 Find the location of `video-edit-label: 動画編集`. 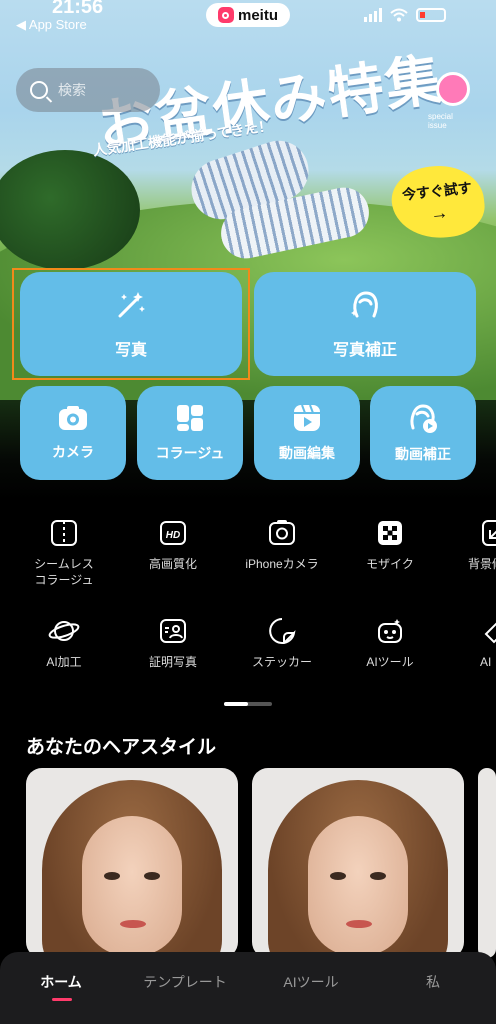

video-edit-label: 動画編集 is located at coordinates (307, 453).